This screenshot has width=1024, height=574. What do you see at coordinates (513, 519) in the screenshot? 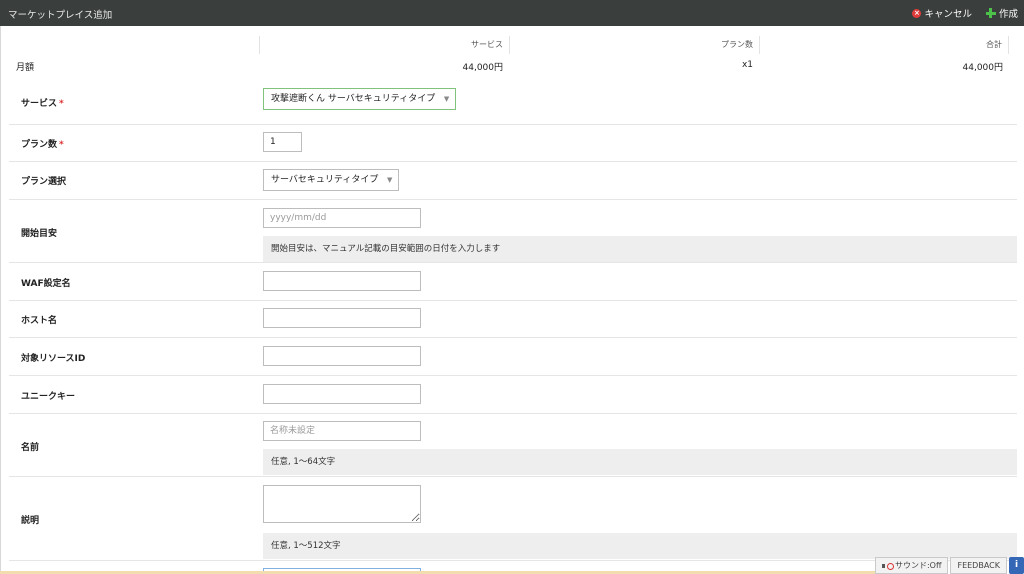
I see `description-row: 説明 任意, 1〜512文字` at bounding box center [513, 519].